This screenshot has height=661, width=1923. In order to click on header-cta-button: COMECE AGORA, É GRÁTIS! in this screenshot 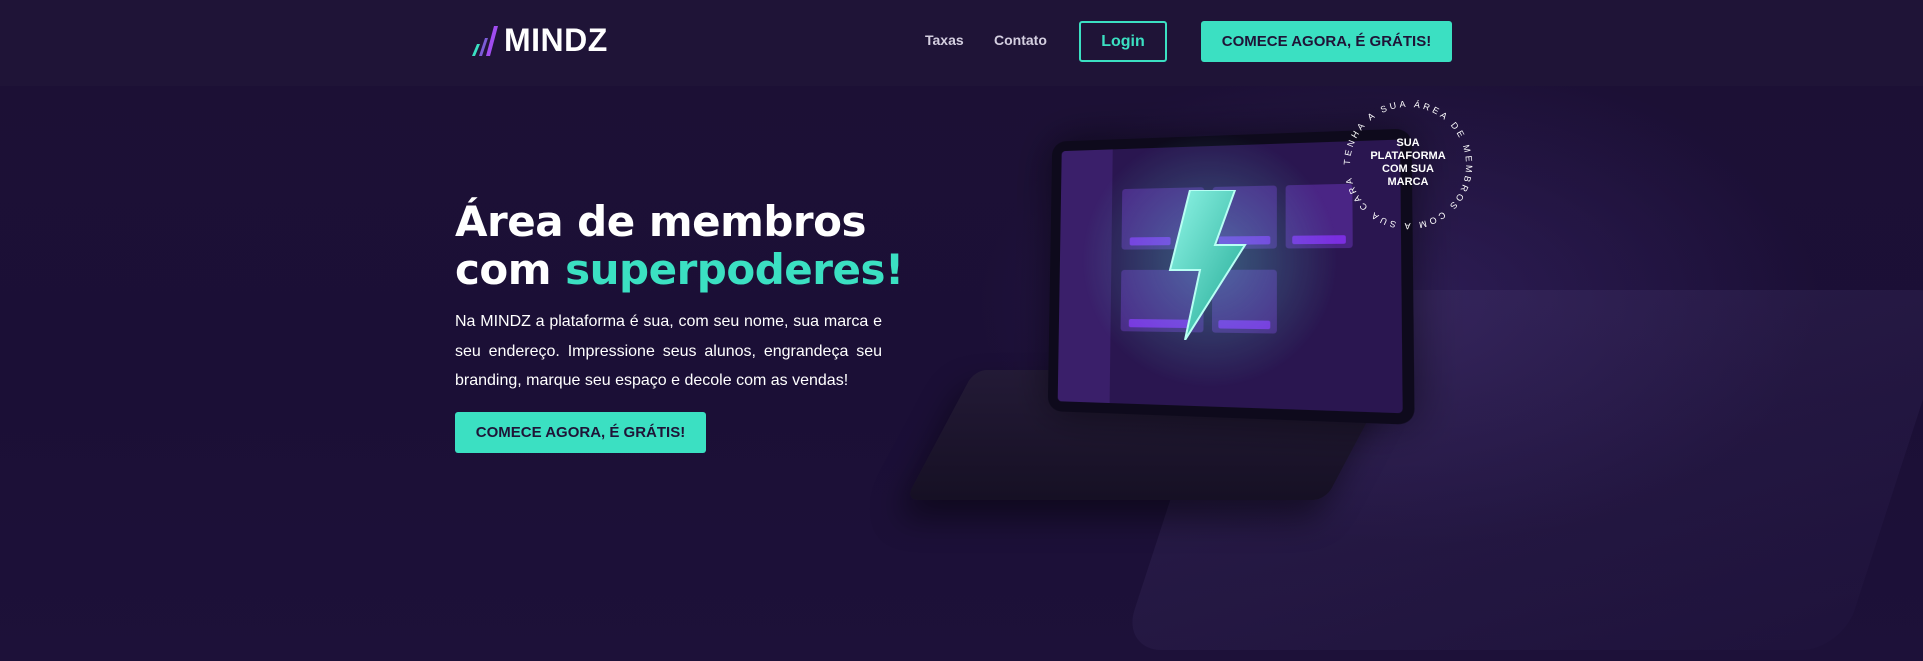, I will do `click(1326, 41)`.